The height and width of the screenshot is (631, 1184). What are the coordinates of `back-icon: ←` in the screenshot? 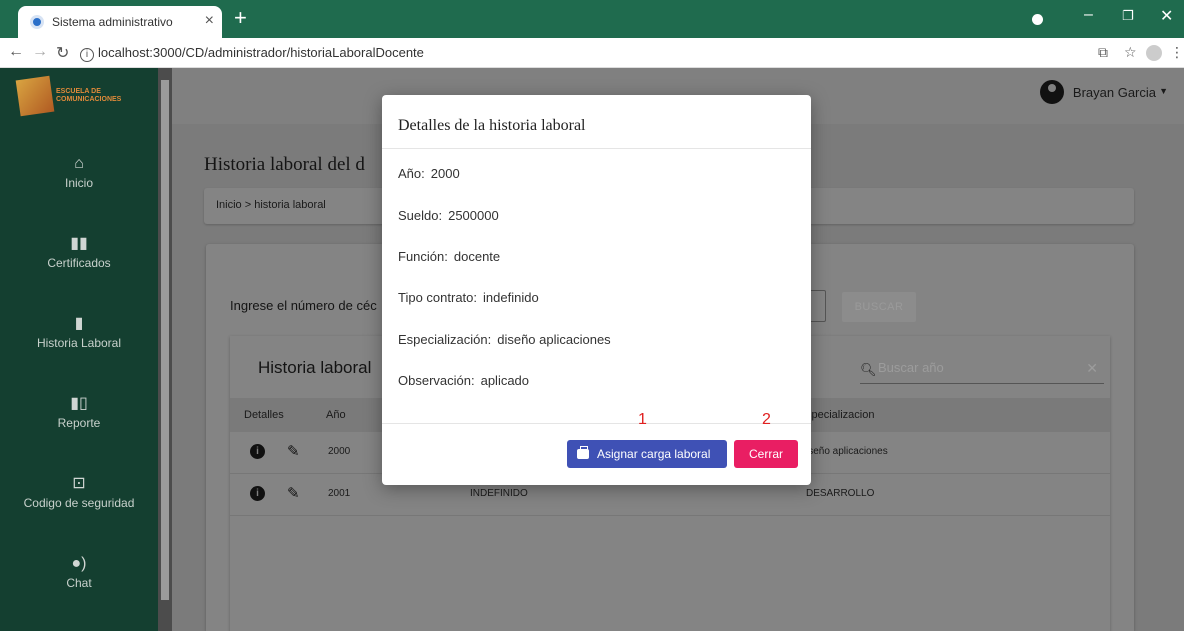 It's located at (16, 52).